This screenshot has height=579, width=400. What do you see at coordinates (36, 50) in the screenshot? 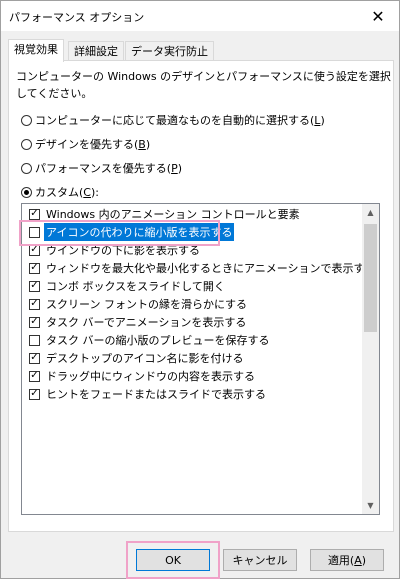
I see `tab-visual-effects: 視覚効果` at bounding box center [36, 50].